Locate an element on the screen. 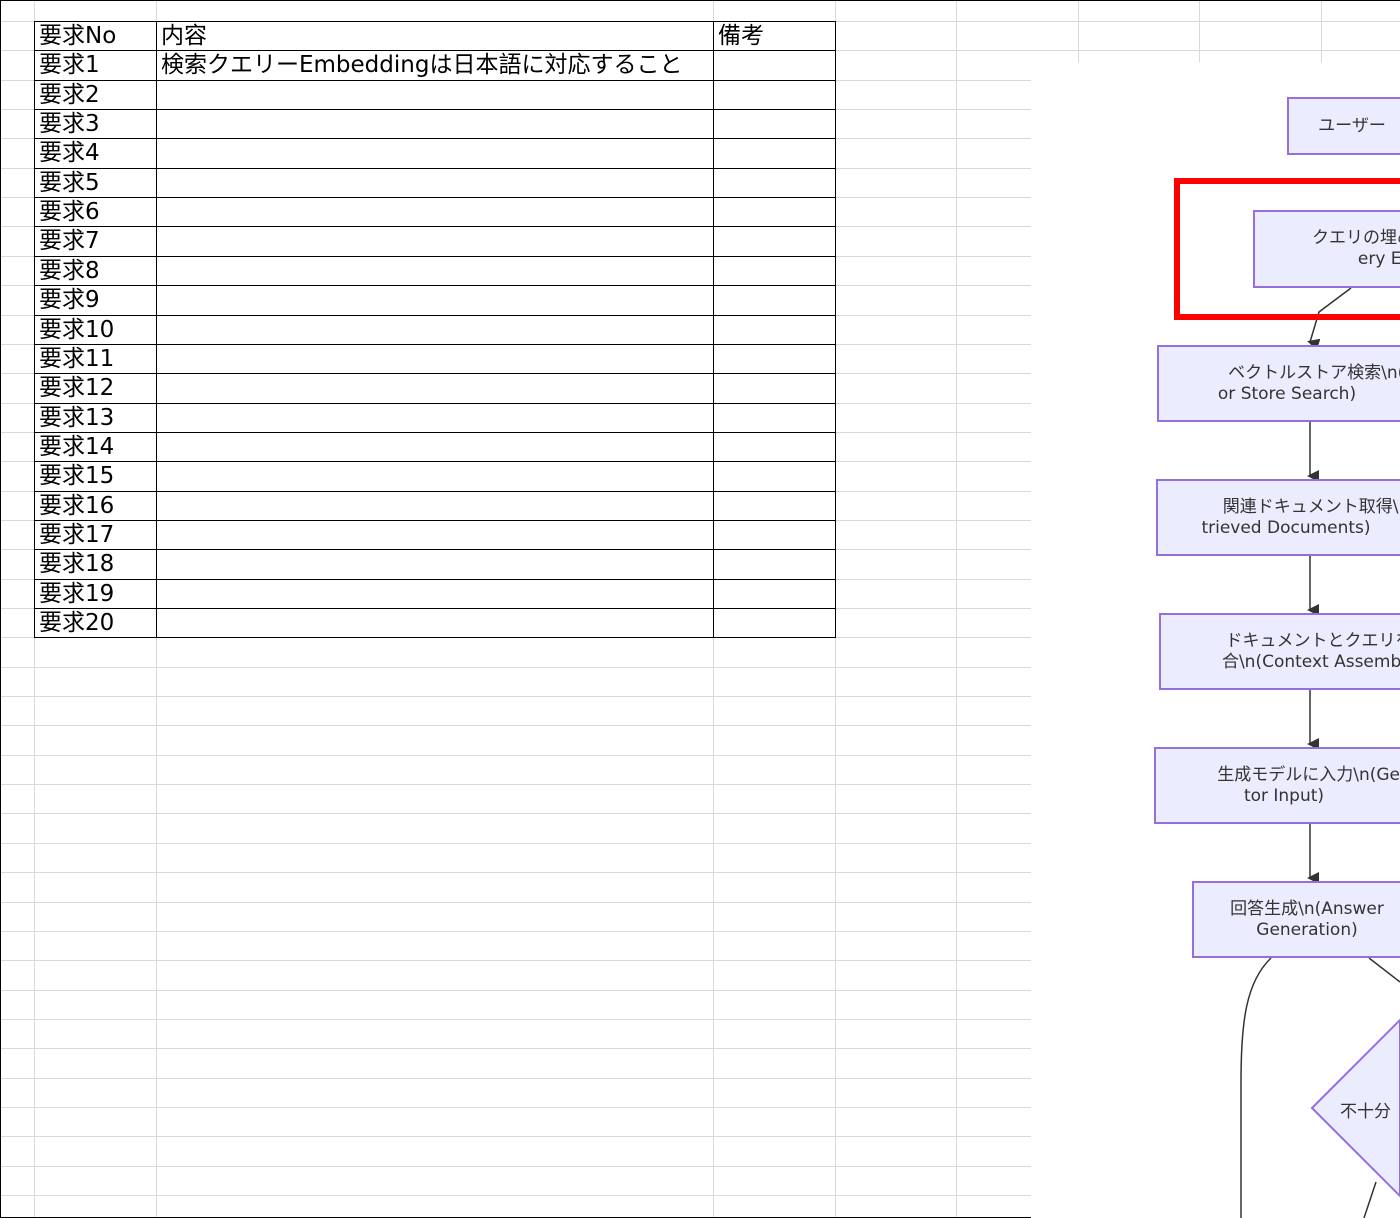  table-cell: 要求19 is located at coordinates (95, 594).